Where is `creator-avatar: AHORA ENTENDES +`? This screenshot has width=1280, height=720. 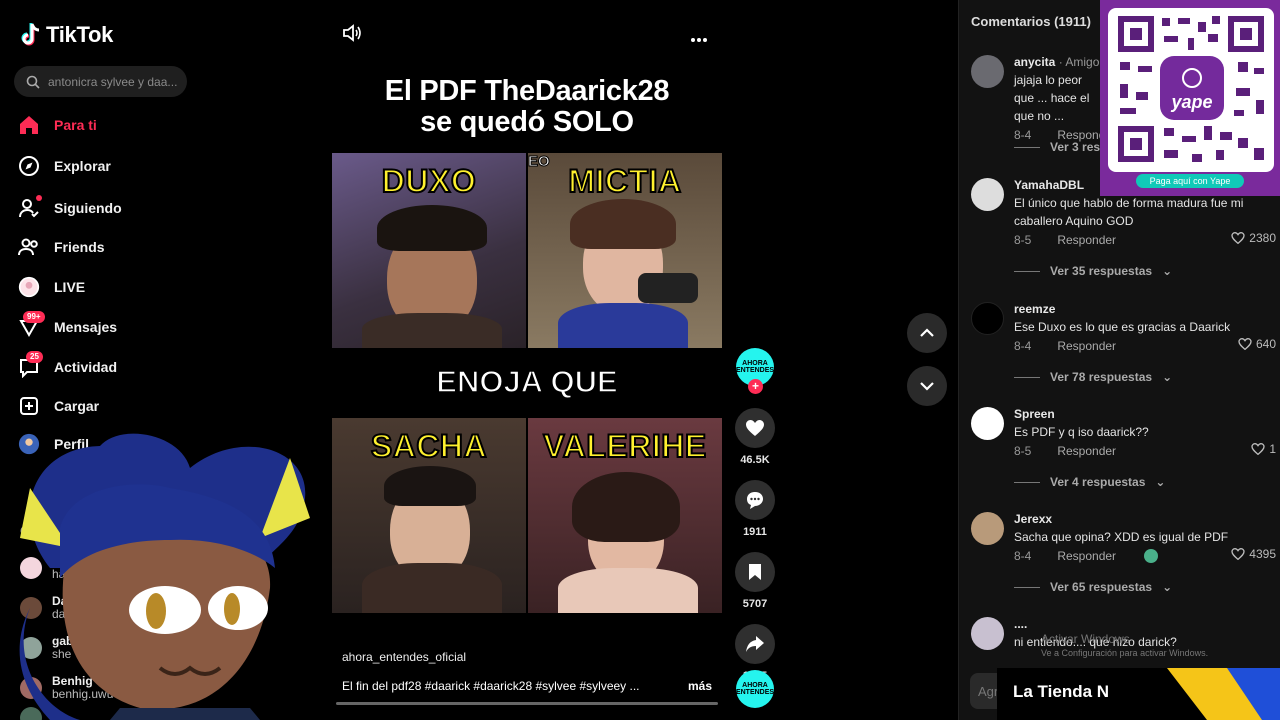
creator-avatar: AHORA ENTENDES + is located at coordinates (755, 371).